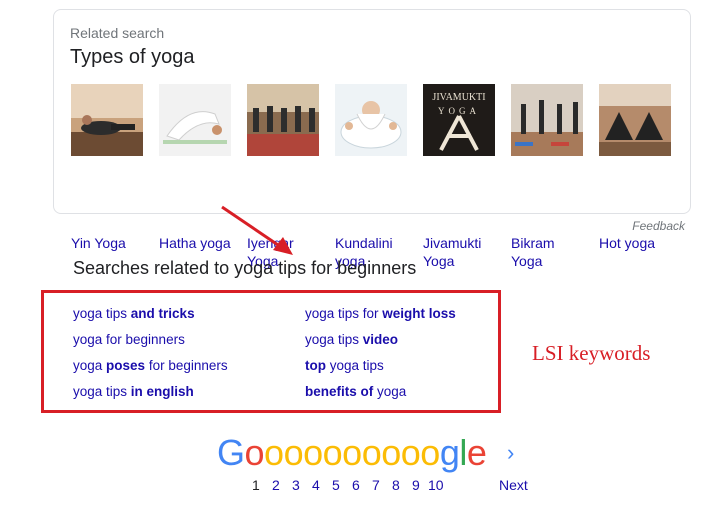 The width and height of the screenshot is (711, 506). I want to click on page-link: 7, so click(376, 485).